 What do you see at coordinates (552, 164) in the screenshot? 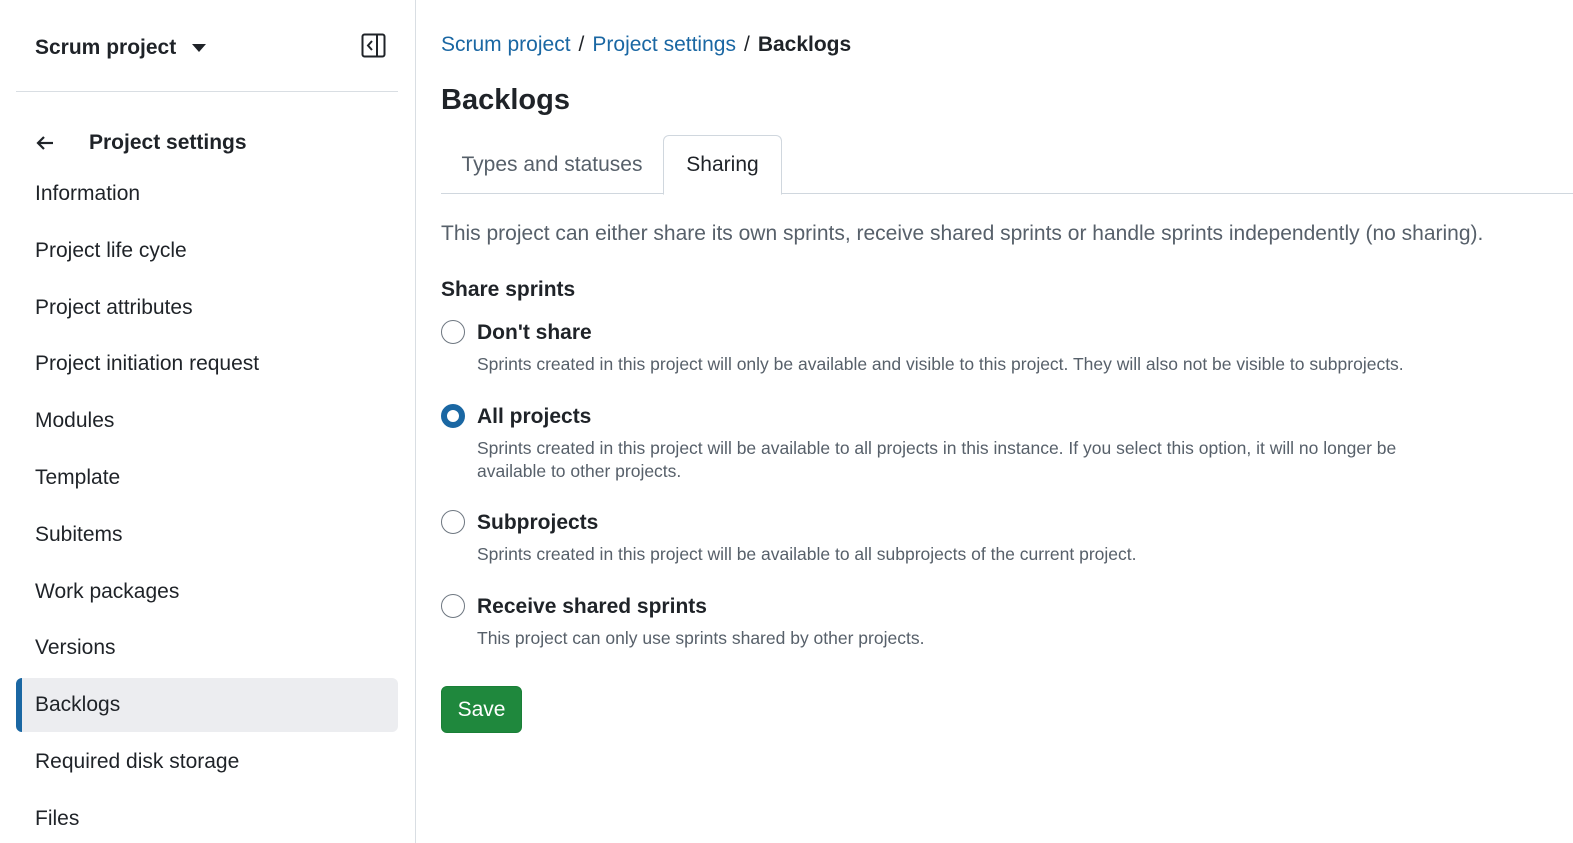
I see `tab-types-and-statuses: Types and statuses` at bounding box center [552, 164].